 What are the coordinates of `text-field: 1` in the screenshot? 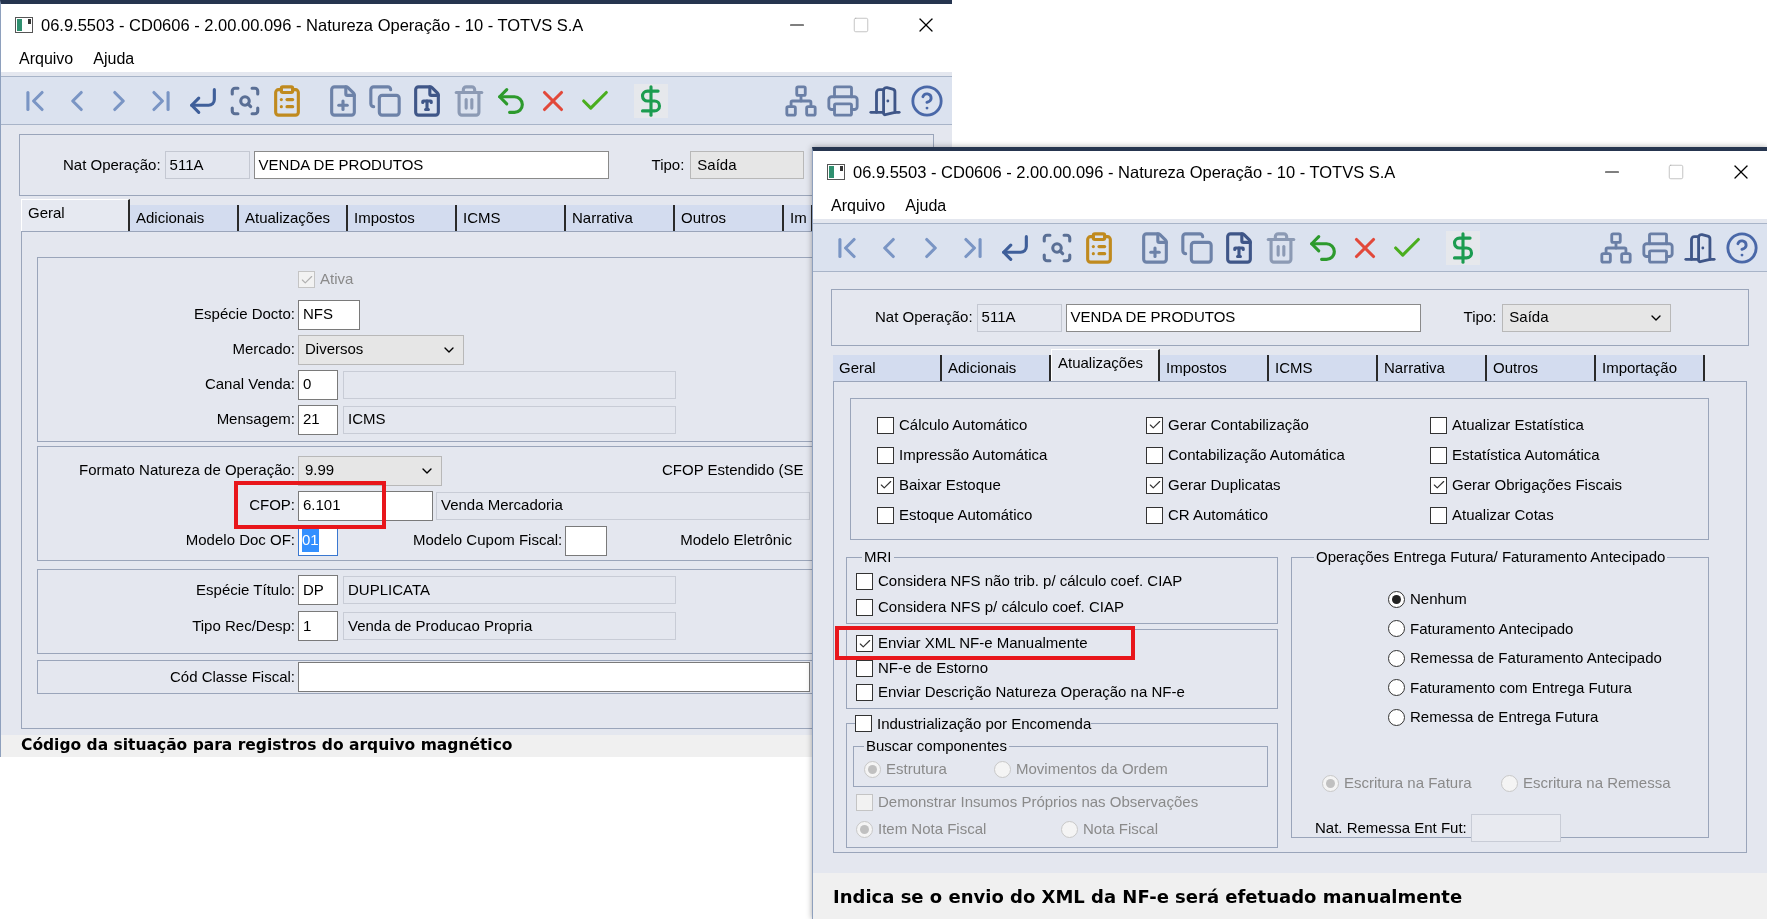 It's located at (318, 626).